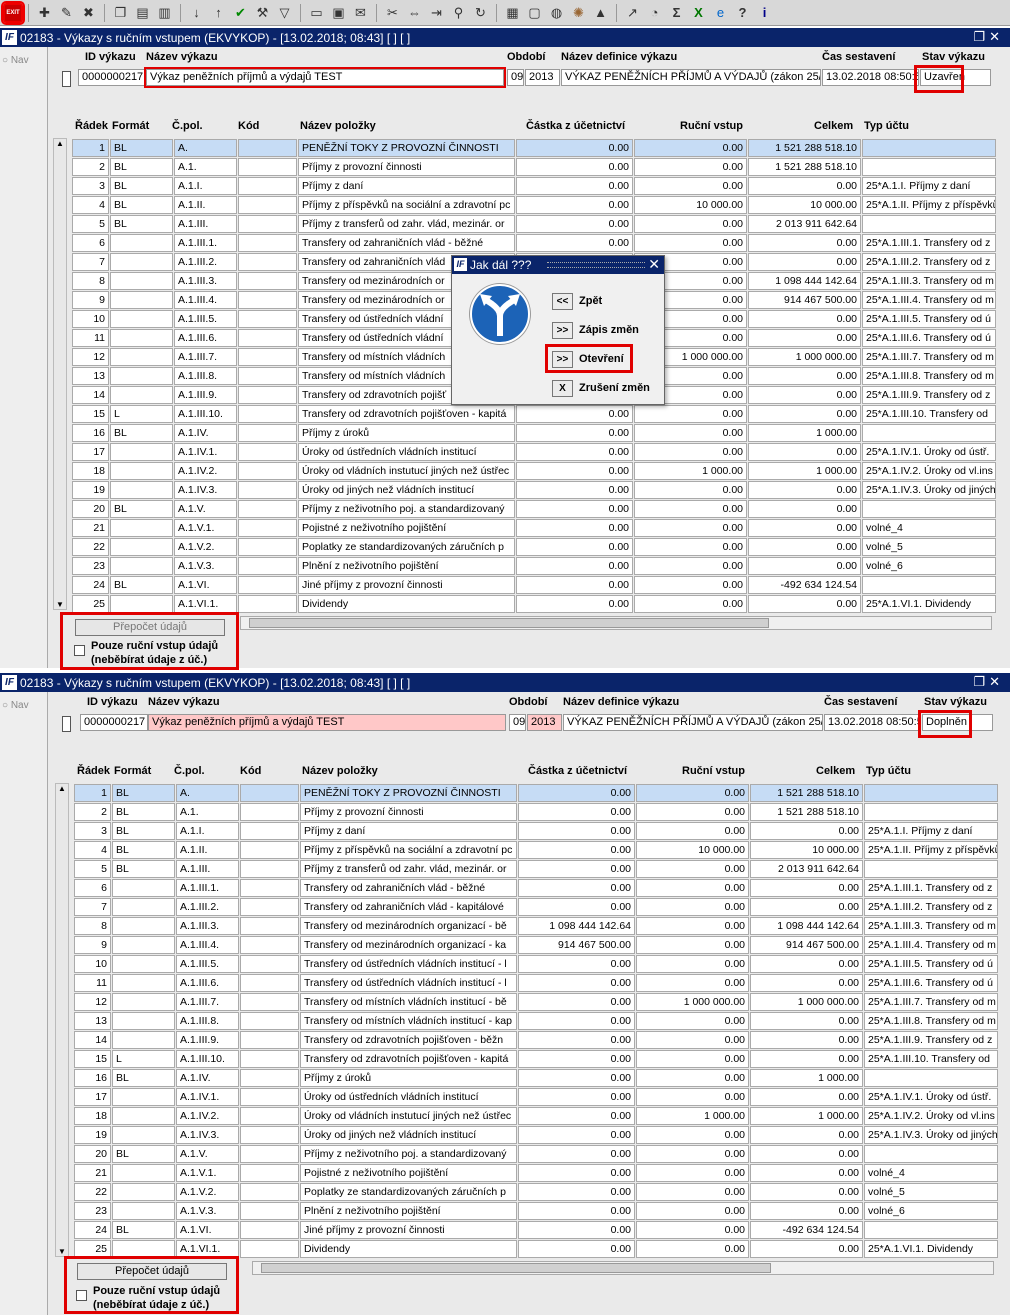  What do you see at coordinates (92, 907) in the screenshot?
I see `col-row-cell: 7` at bounding box center [92, 907].